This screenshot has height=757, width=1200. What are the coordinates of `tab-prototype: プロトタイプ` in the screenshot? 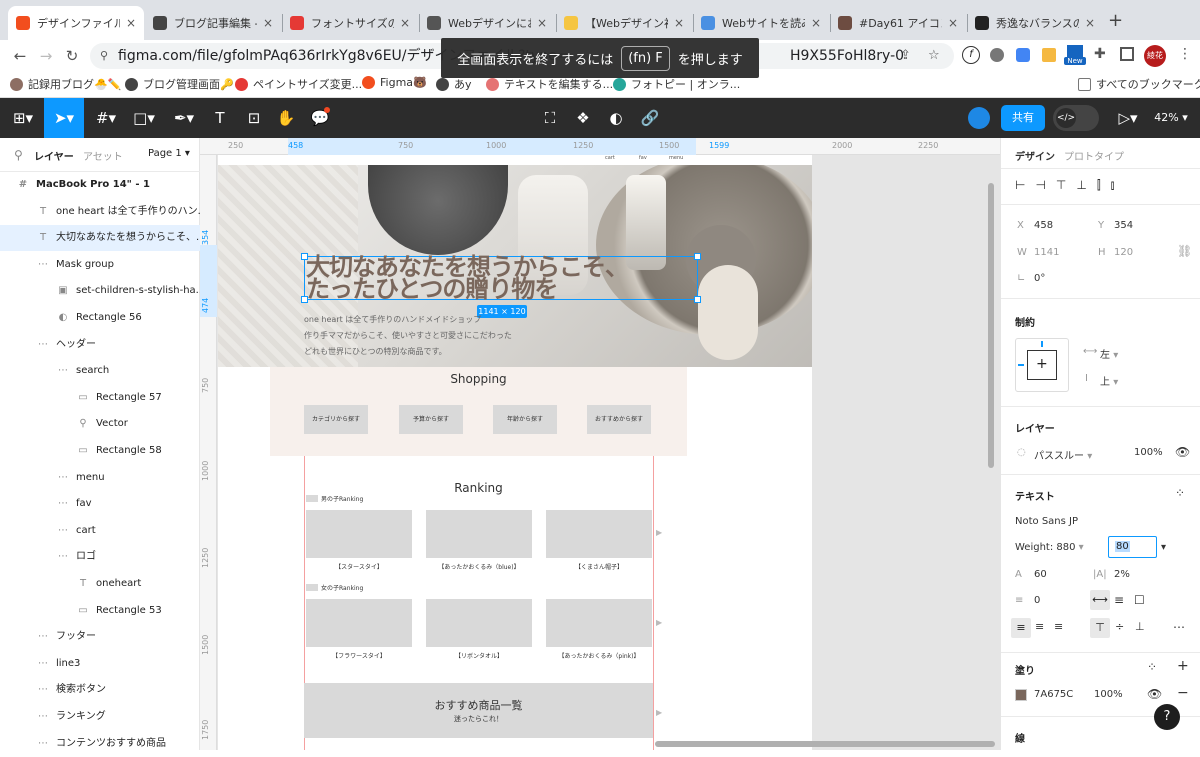 It's located at (1094, 155).